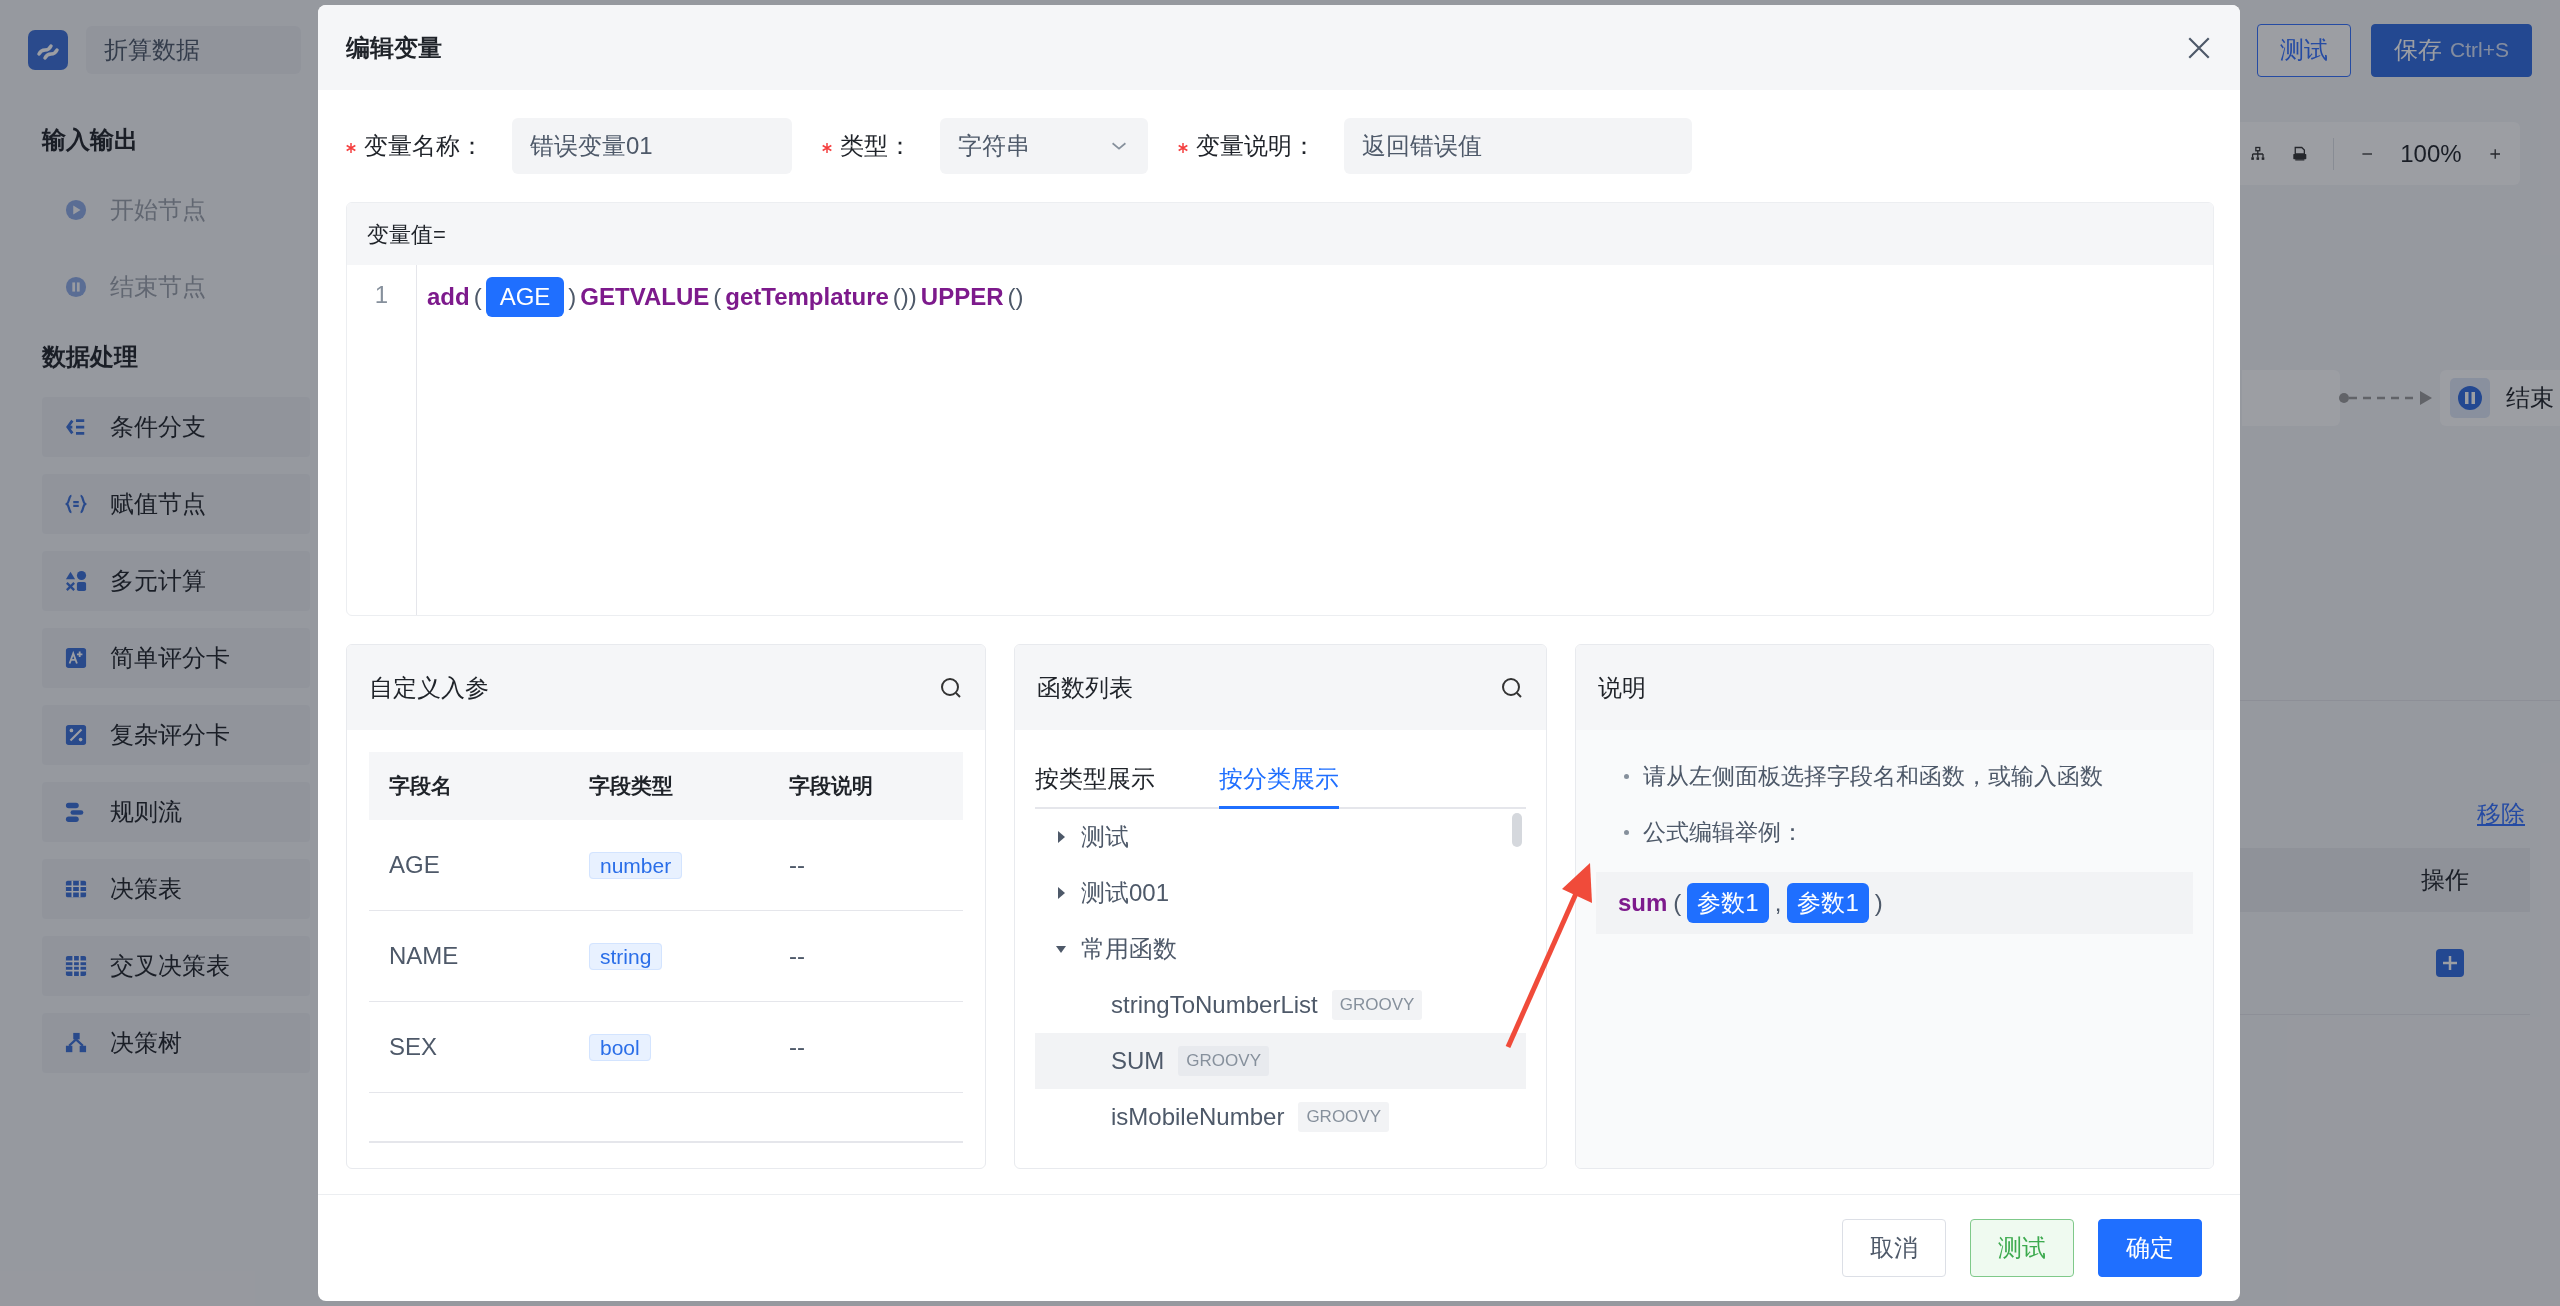 The height and width of the screenshot is (1306, 2560). What do you see at coordinates (176, 658) in the screenshot?
I see `sidebar-item: 简单评分卡` at bounding box center [176, 658].